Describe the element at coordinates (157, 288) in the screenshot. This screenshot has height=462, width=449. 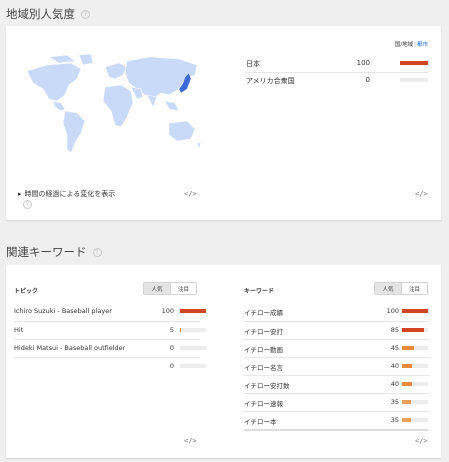
I see `topics-popular-tab: 人気` at that location.